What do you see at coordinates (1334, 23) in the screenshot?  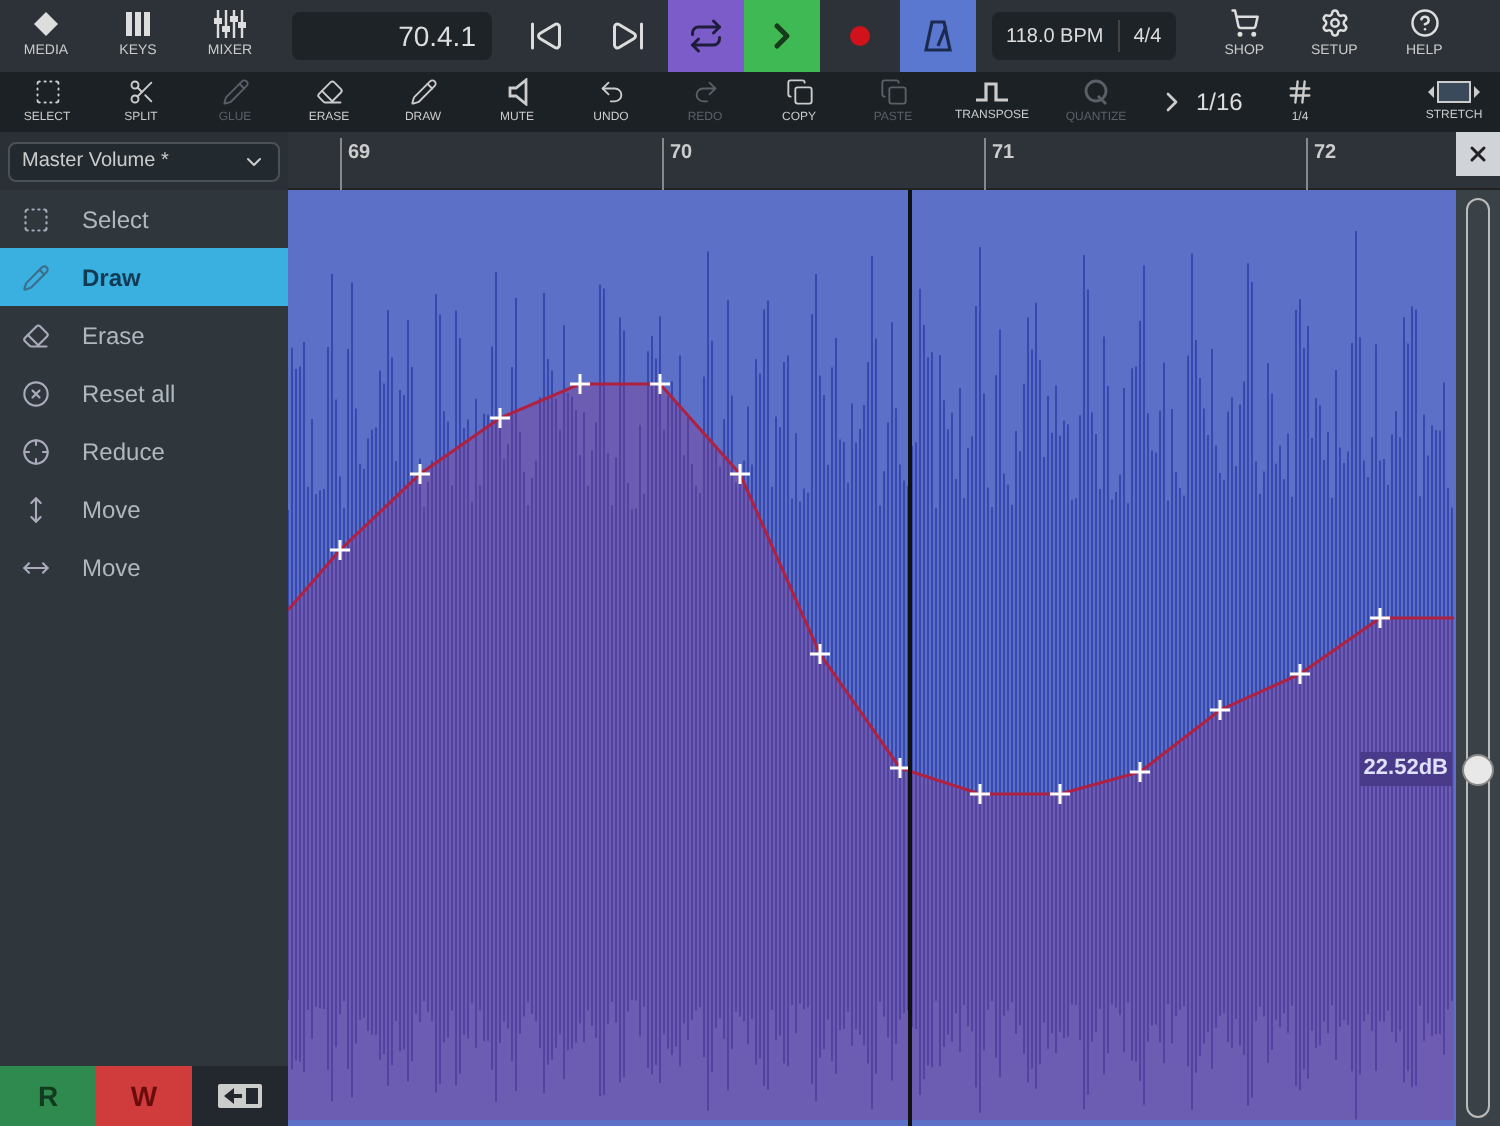 I see `settings-icon` at bounding box center [1334, 23].